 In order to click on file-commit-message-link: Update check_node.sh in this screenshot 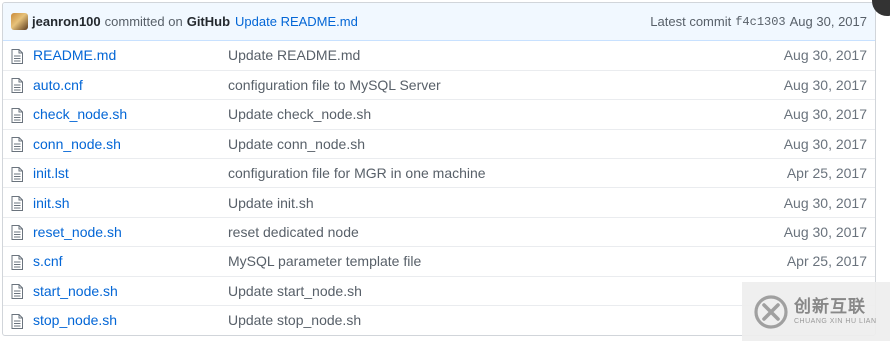, I will do `click(299, 114)`.